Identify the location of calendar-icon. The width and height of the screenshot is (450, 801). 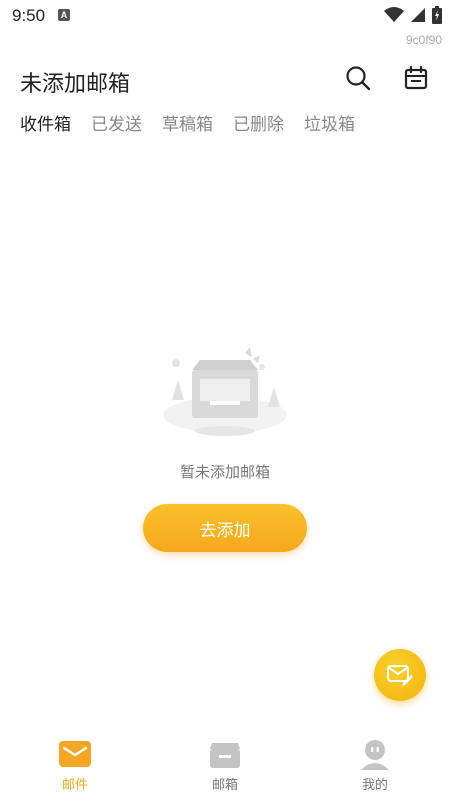
(416, 77).